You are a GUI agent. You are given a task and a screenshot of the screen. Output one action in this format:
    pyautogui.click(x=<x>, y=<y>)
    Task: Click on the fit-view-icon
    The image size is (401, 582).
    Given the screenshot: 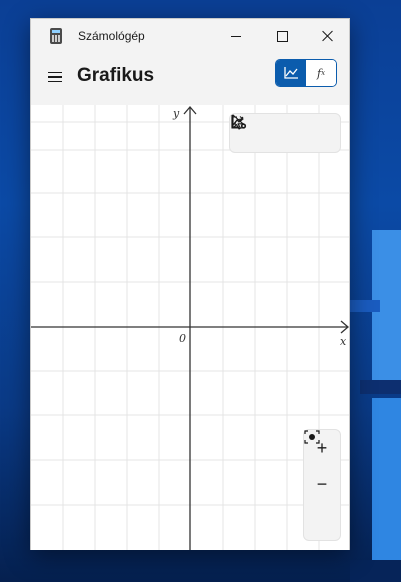 What is the action you would take?
    pyautogui.click(x=312, y=437)
    